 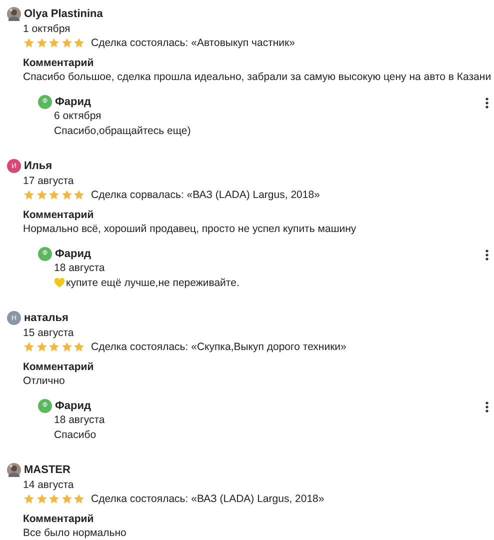 What do you see at coordinates (207, 499) in the screenshot?
I see `deal-status: Сделка состоялась: «ВАЗ (LADA) Largus, 2018»` at bounding box center [207, 499].